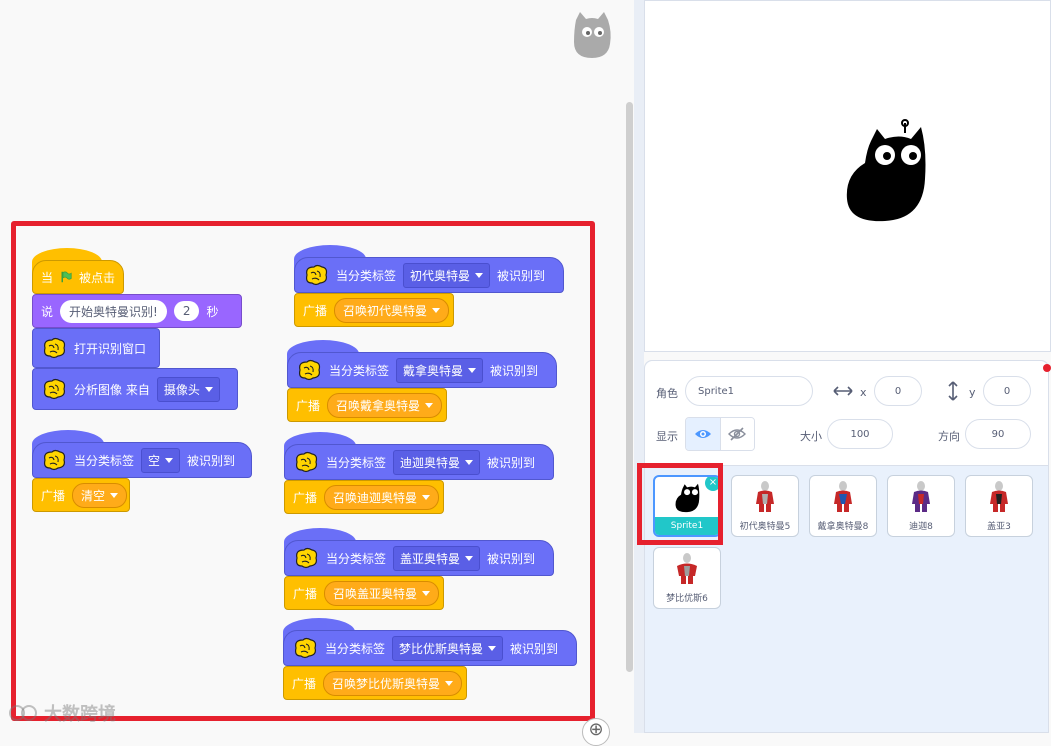 This screenshot has height=746, width=1051. What do you see at coordinates (667, 436) in the screenshot?
I see `show-label: 显示` at bounding box center [667, 436].